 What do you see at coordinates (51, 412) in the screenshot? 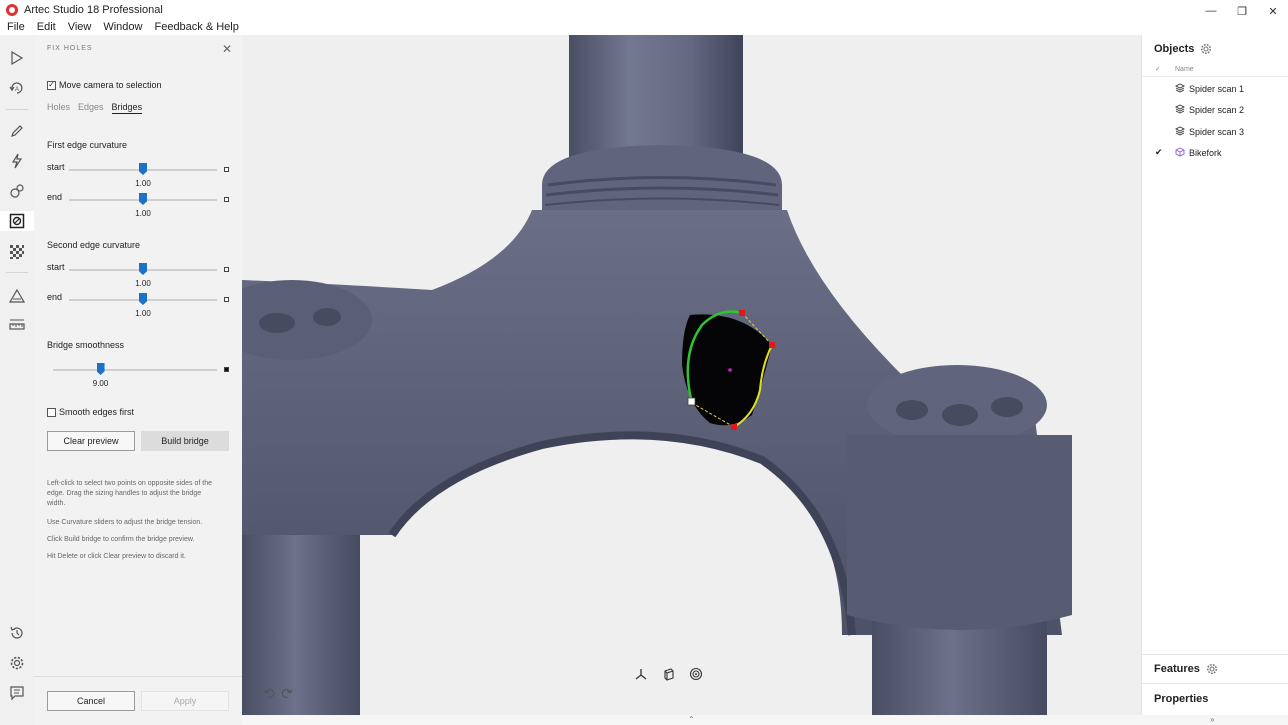
I see `smooth-edges-checkbox` at bounding box center [51, 412].